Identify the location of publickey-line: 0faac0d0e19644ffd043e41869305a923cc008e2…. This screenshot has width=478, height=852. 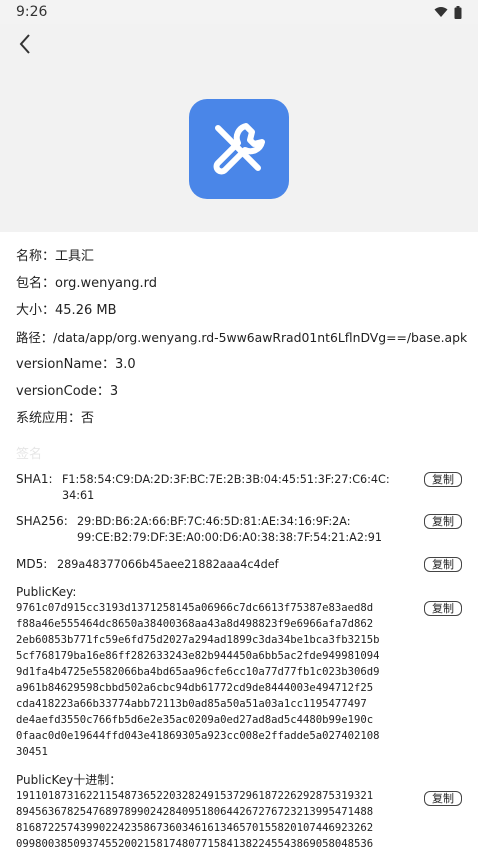
(198, 736).